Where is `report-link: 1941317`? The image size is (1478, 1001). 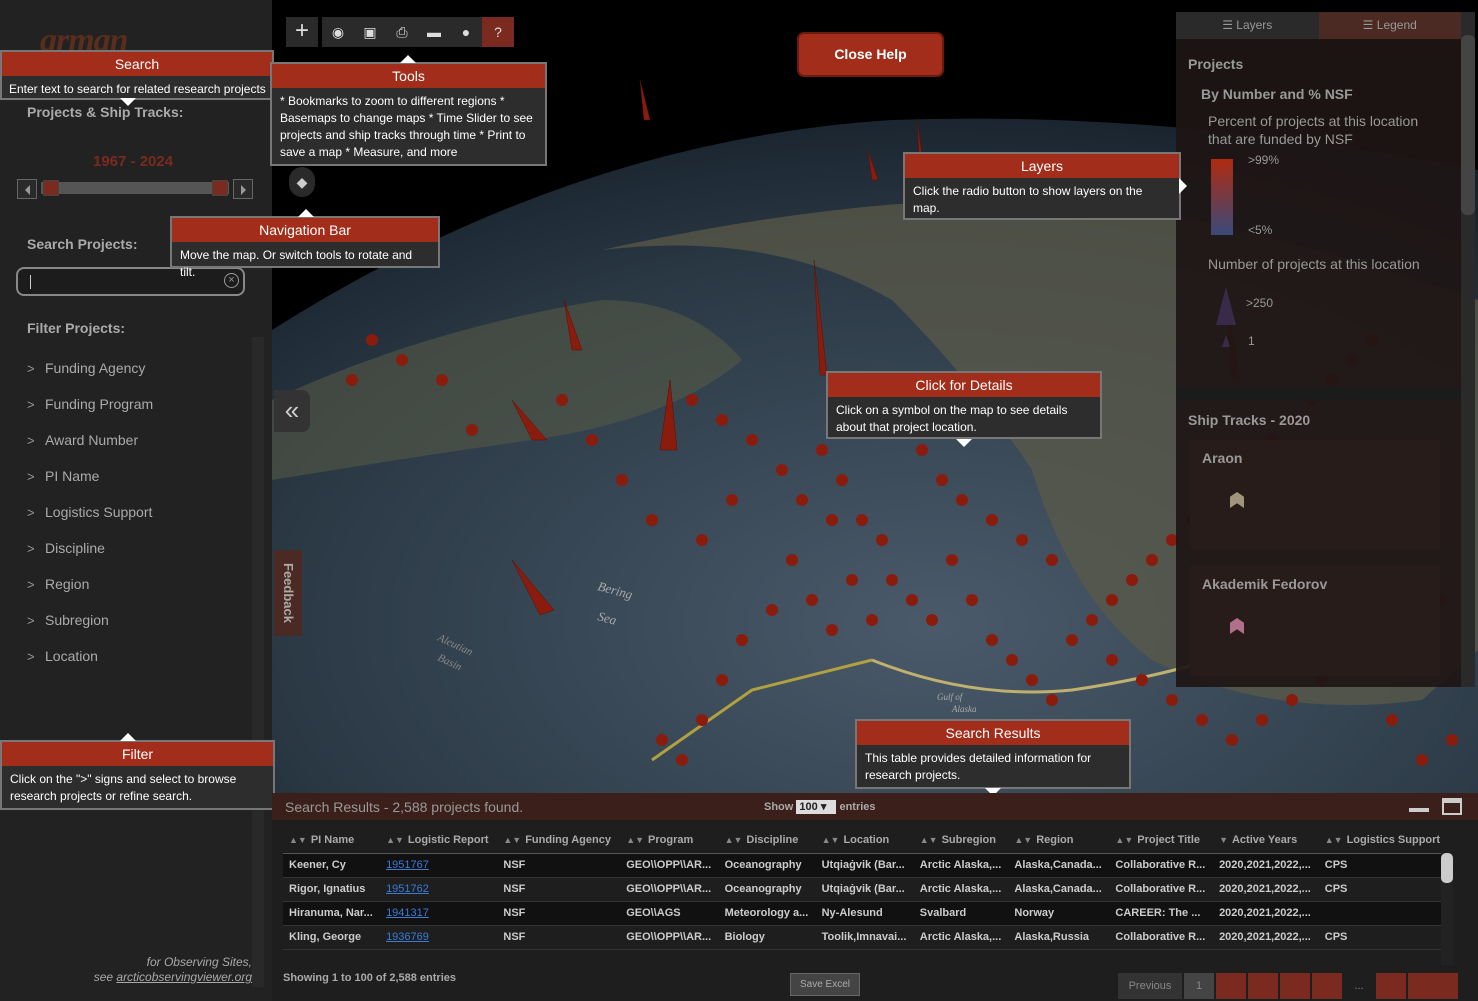
report-link: 1941317 is located at coordinates (407, 913).